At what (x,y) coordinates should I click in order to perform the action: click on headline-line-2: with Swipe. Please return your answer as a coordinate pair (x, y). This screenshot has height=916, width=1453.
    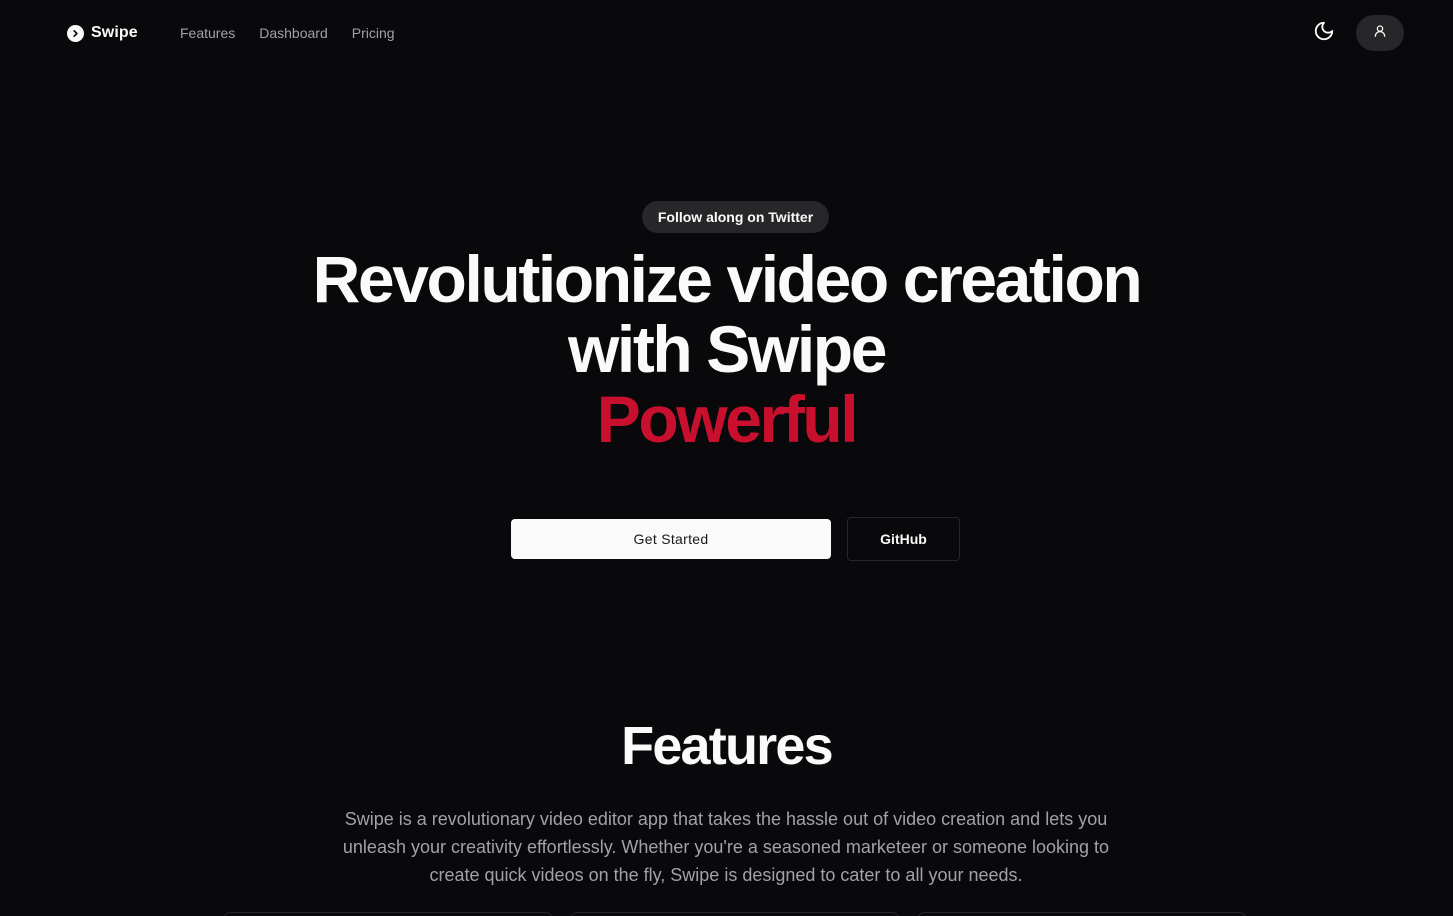
    Looking at the image, I should click on (727, 349).